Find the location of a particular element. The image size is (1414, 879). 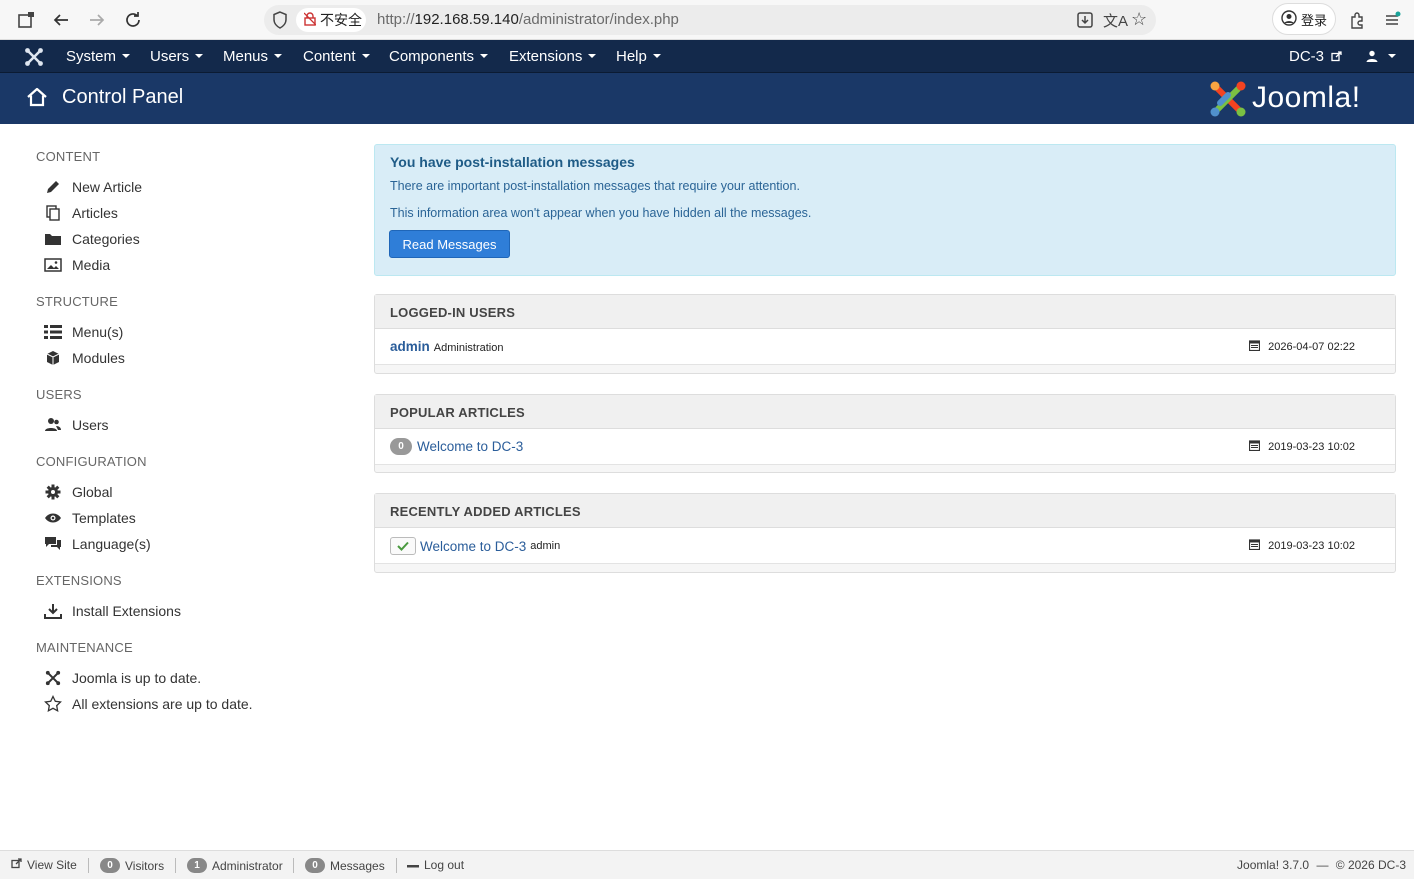

user-link: admin is located at coordinates (410, 346).